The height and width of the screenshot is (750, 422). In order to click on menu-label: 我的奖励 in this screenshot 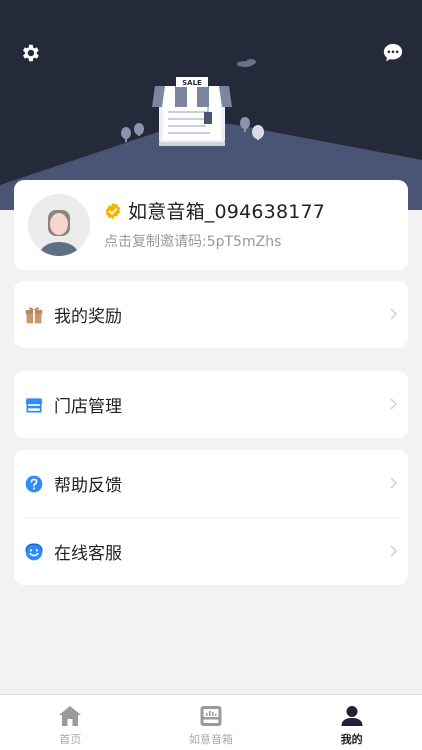, I will do `click(88, 317)`.